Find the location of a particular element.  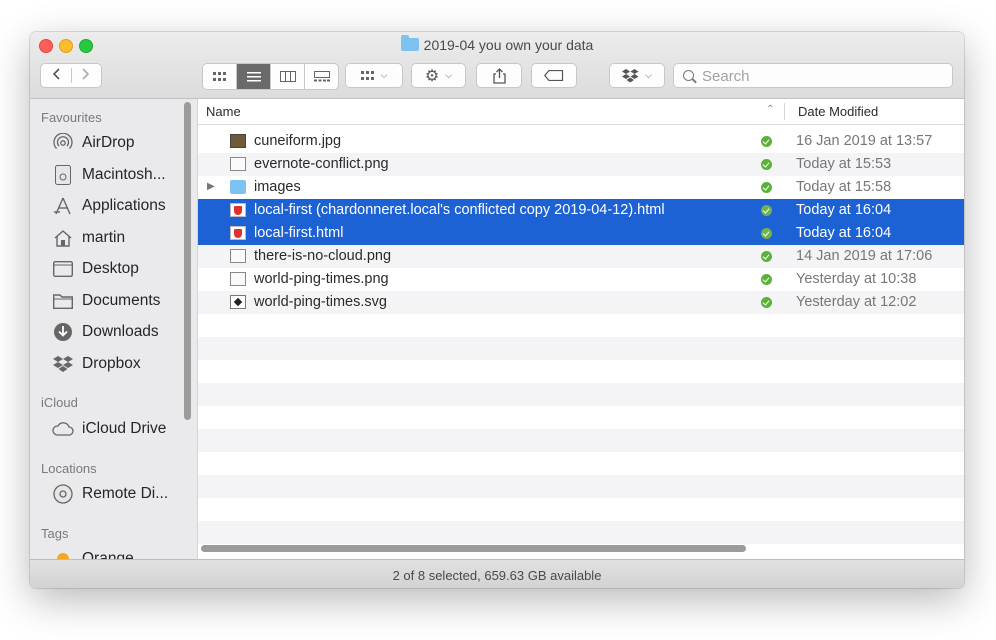

html-file-icon is located at coordinates (238, 233).